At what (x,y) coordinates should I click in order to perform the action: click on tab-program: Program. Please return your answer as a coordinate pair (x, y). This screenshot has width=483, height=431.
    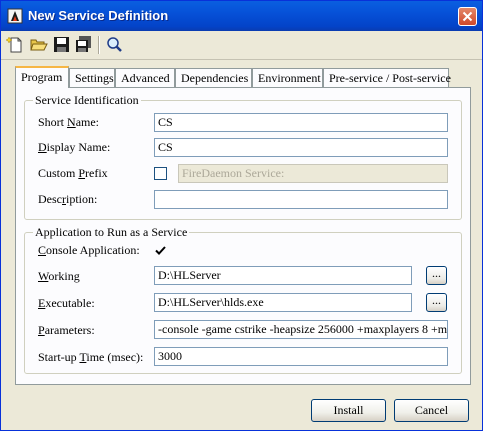
    Looking at the image, I should click on (42, 77).